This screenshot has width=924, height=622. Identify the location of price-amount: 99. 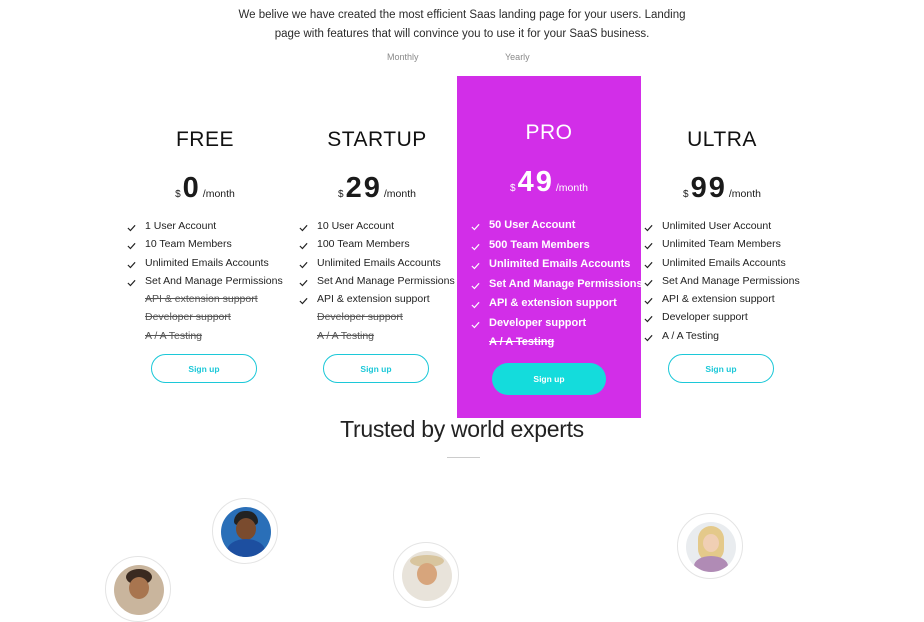
(708, 188).